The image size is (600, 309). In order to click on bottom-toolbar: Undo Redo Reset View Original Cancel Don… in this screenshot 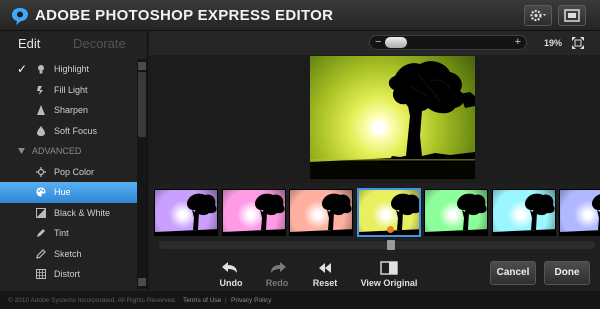, I will do `click(374, 272)`.